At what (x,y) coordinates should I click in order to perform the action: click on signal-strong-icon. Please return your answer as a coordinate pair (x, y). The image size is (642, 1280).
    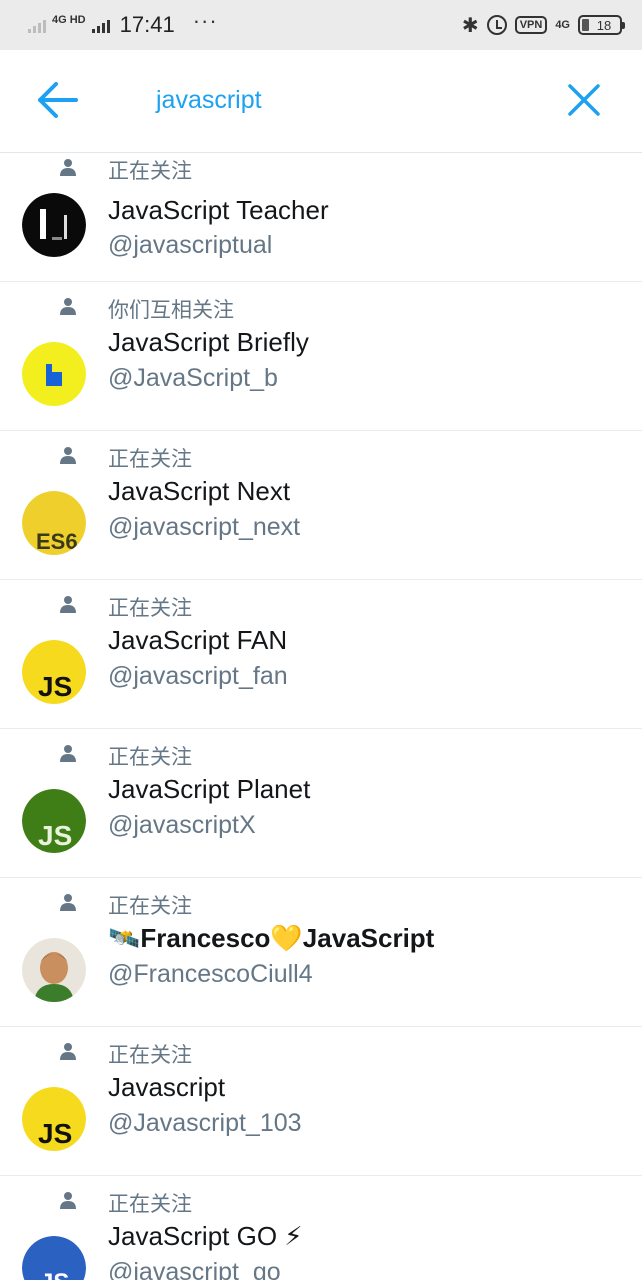
    Looking at the image, I should click on (100, 25).